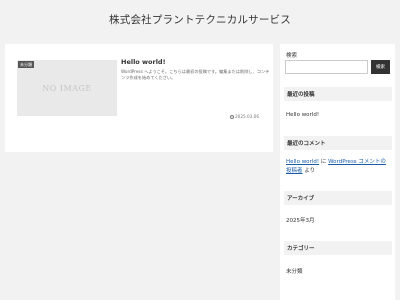  What do you see at coordinates (247, 116) in the screenshot?
I see `post-date-text: 2025.03.06` at bounding box center [247, 116].